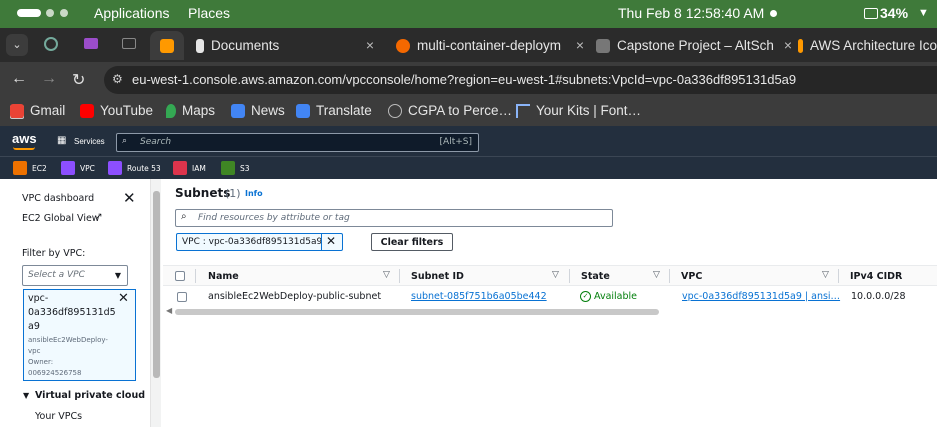 This screenshot has width=937, height=427. I want to click on column-header-name: Name, so click(223, 276).